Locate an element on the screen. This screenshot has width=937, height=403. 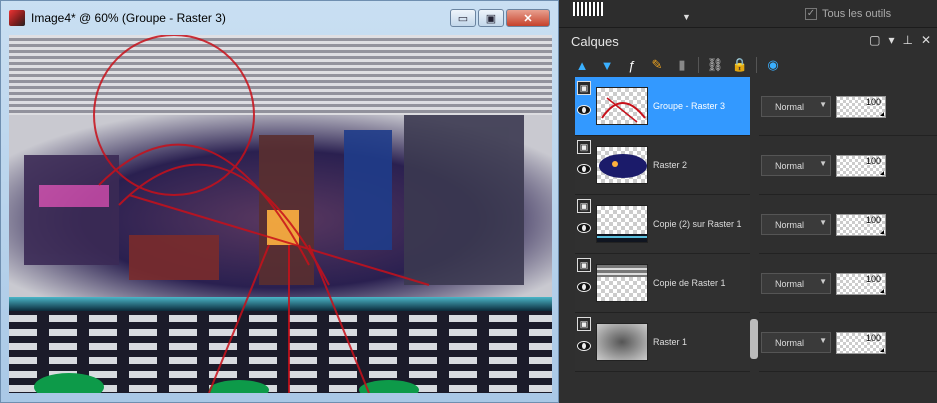
minimize-button: ▭ is located at coordinates (463, 18).